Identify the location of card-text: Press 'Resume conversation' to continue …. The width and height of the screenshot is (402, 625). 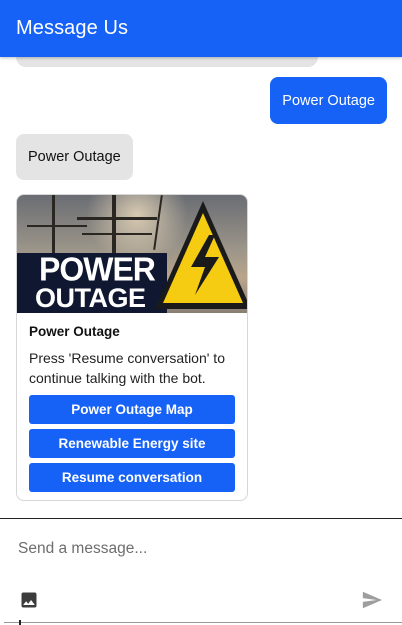
(127, 368).